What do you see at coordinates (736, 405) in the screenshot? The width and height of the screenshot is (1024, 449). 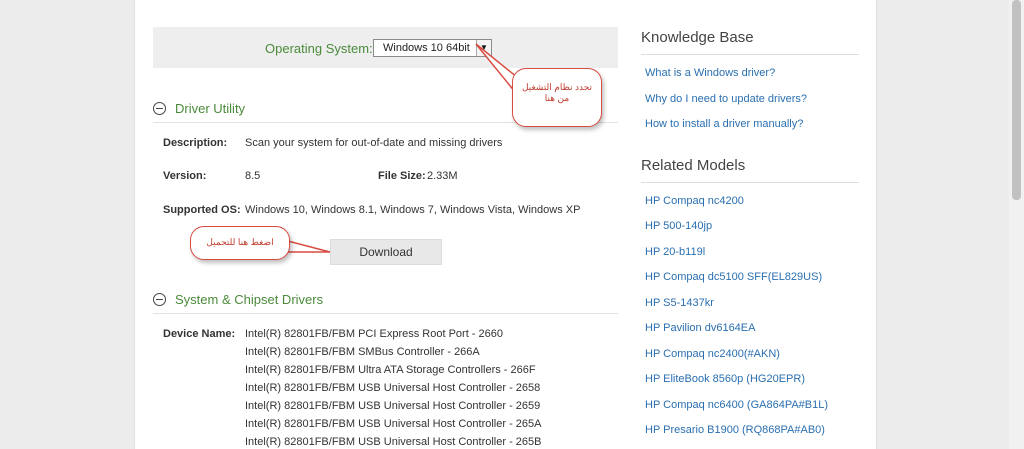 I see `related-model-link: HP Compaq nc6400 (GA864PA#B1L)` at bounding box center [736, 405].